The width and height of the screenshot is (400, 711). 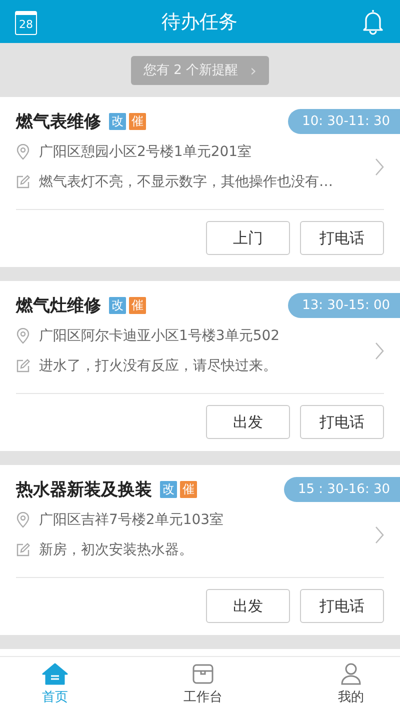 I want to click on tab: 工作台, so click(x=203, y=684).